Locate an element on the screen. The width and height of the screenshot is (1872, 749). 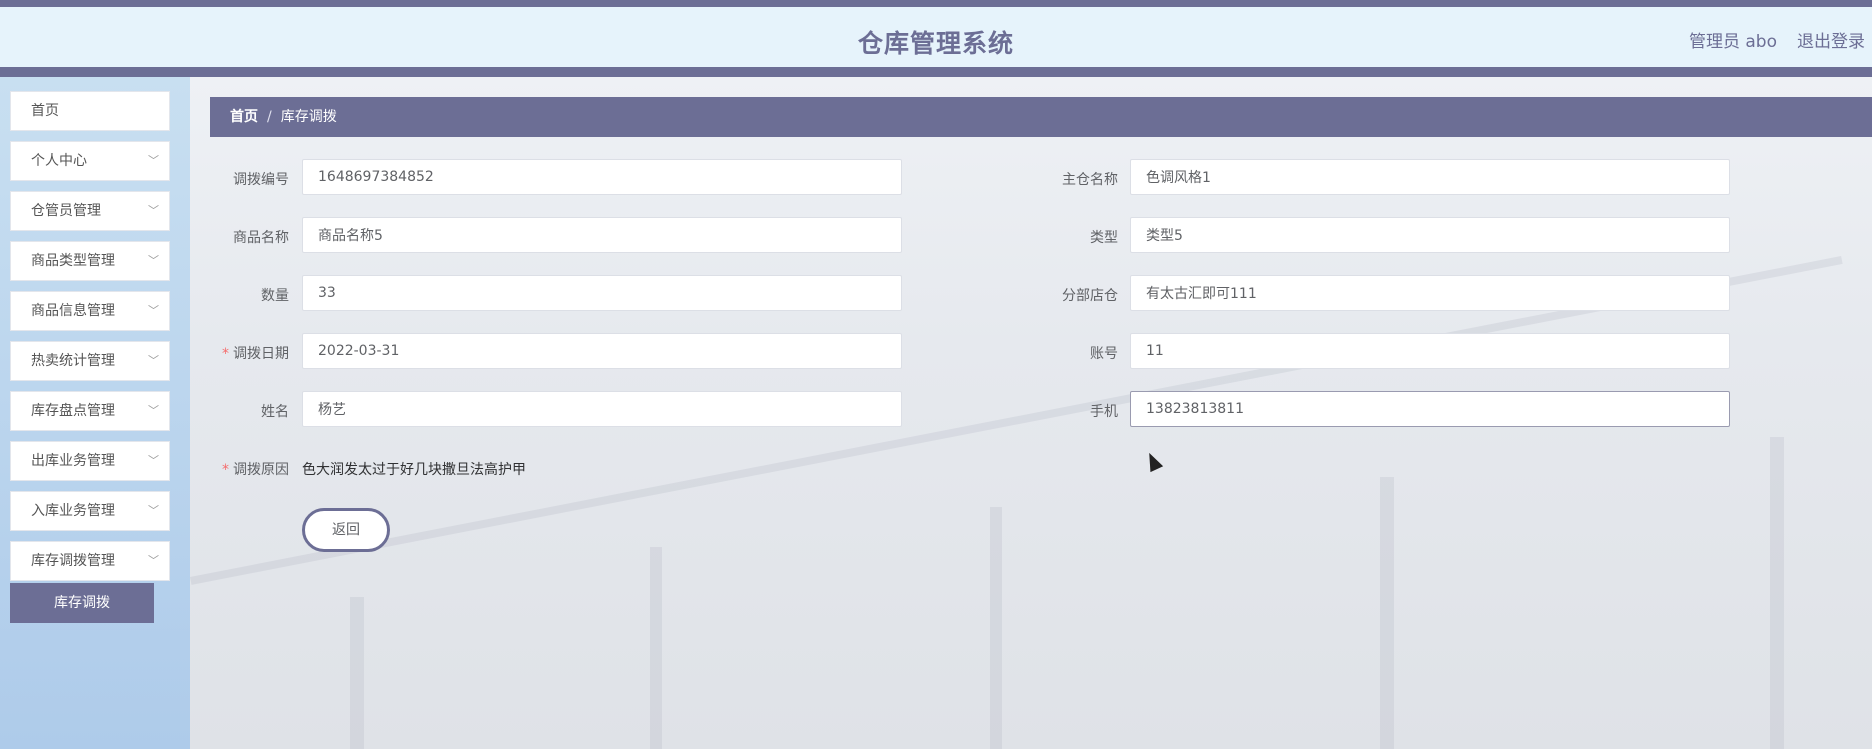
name-label: 姓名 is located at coordinates (275, 412).